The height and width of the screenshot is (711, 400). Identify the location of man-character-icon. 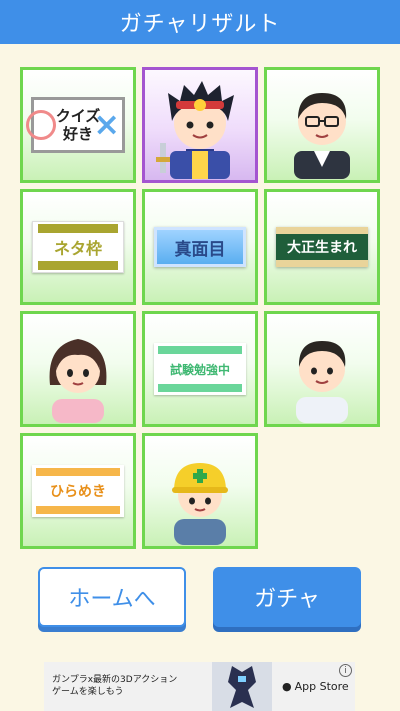
(322, 382).